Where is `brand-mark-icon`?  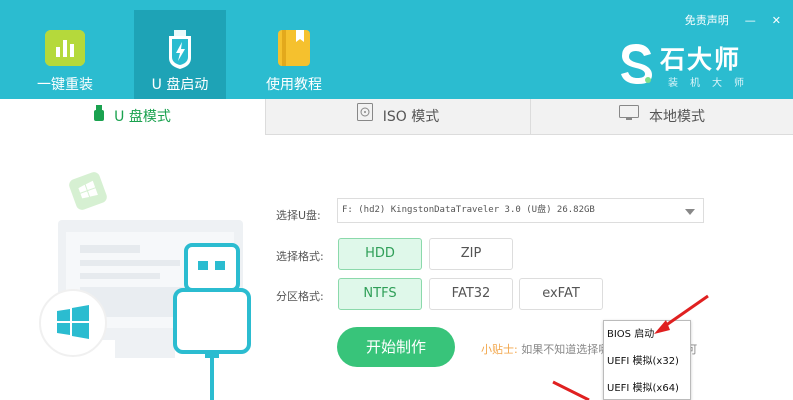 brand-mark-icon is located at coordinates (636, 64).